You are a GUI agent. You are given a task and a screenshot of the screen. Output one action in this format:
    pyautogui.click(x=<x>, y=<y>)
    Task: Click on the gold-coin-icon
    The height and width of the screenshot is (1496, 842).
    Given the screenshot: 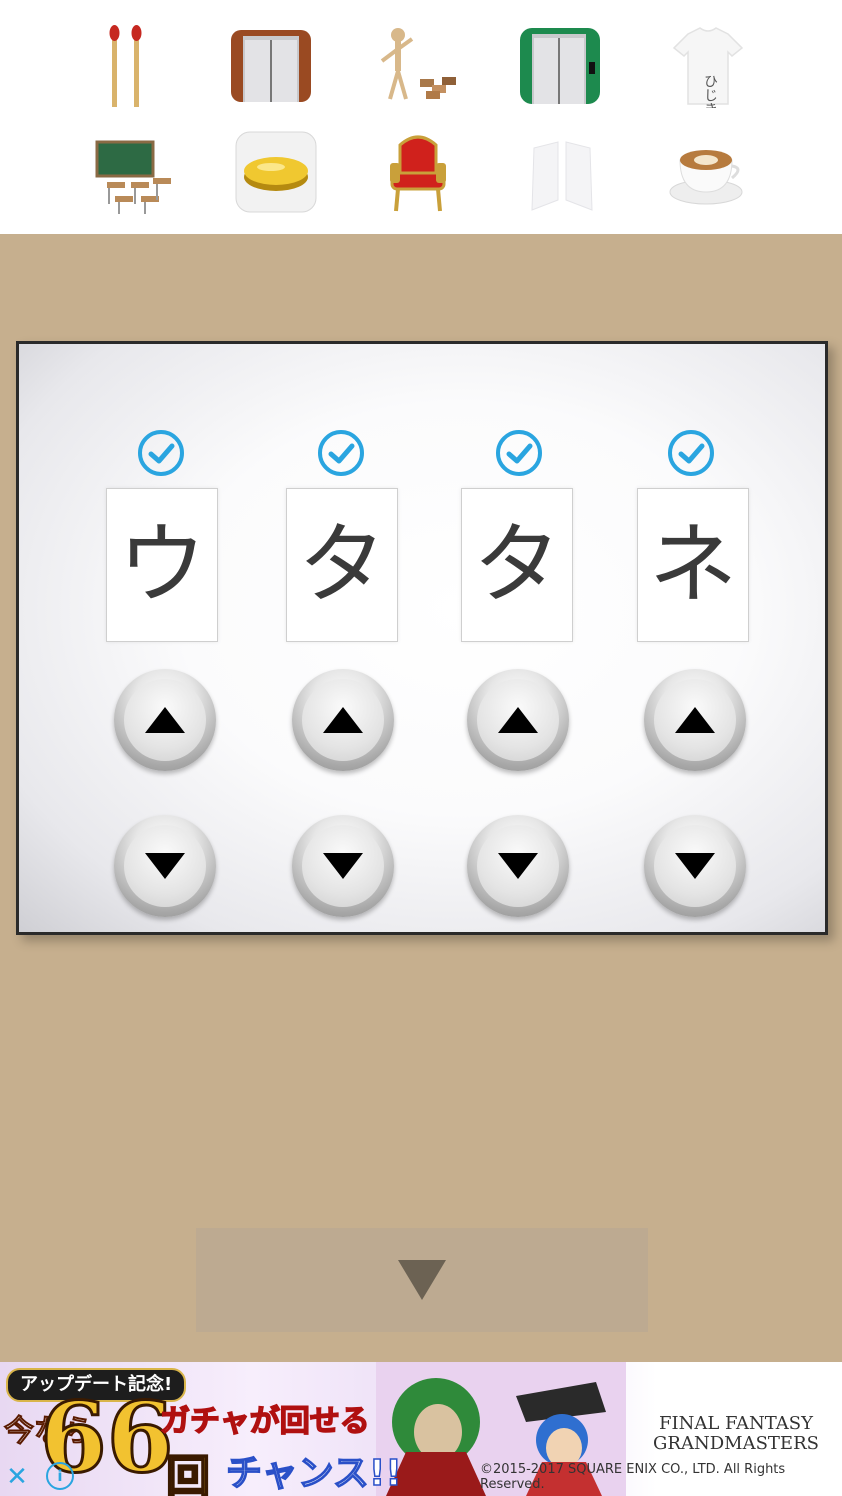 What is the action you would take?
    pyautogui.click(x=276, y=172)
    